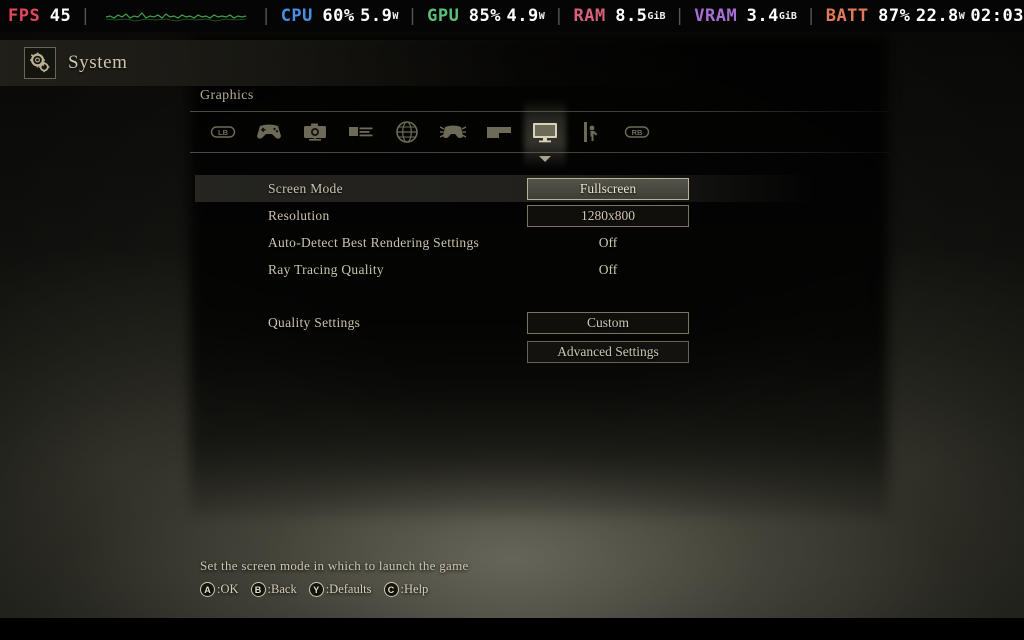 Image resolution: width=1024 pixels, height=640 pixels. I want to click on ram-value: 8.5, so click(631, 16).